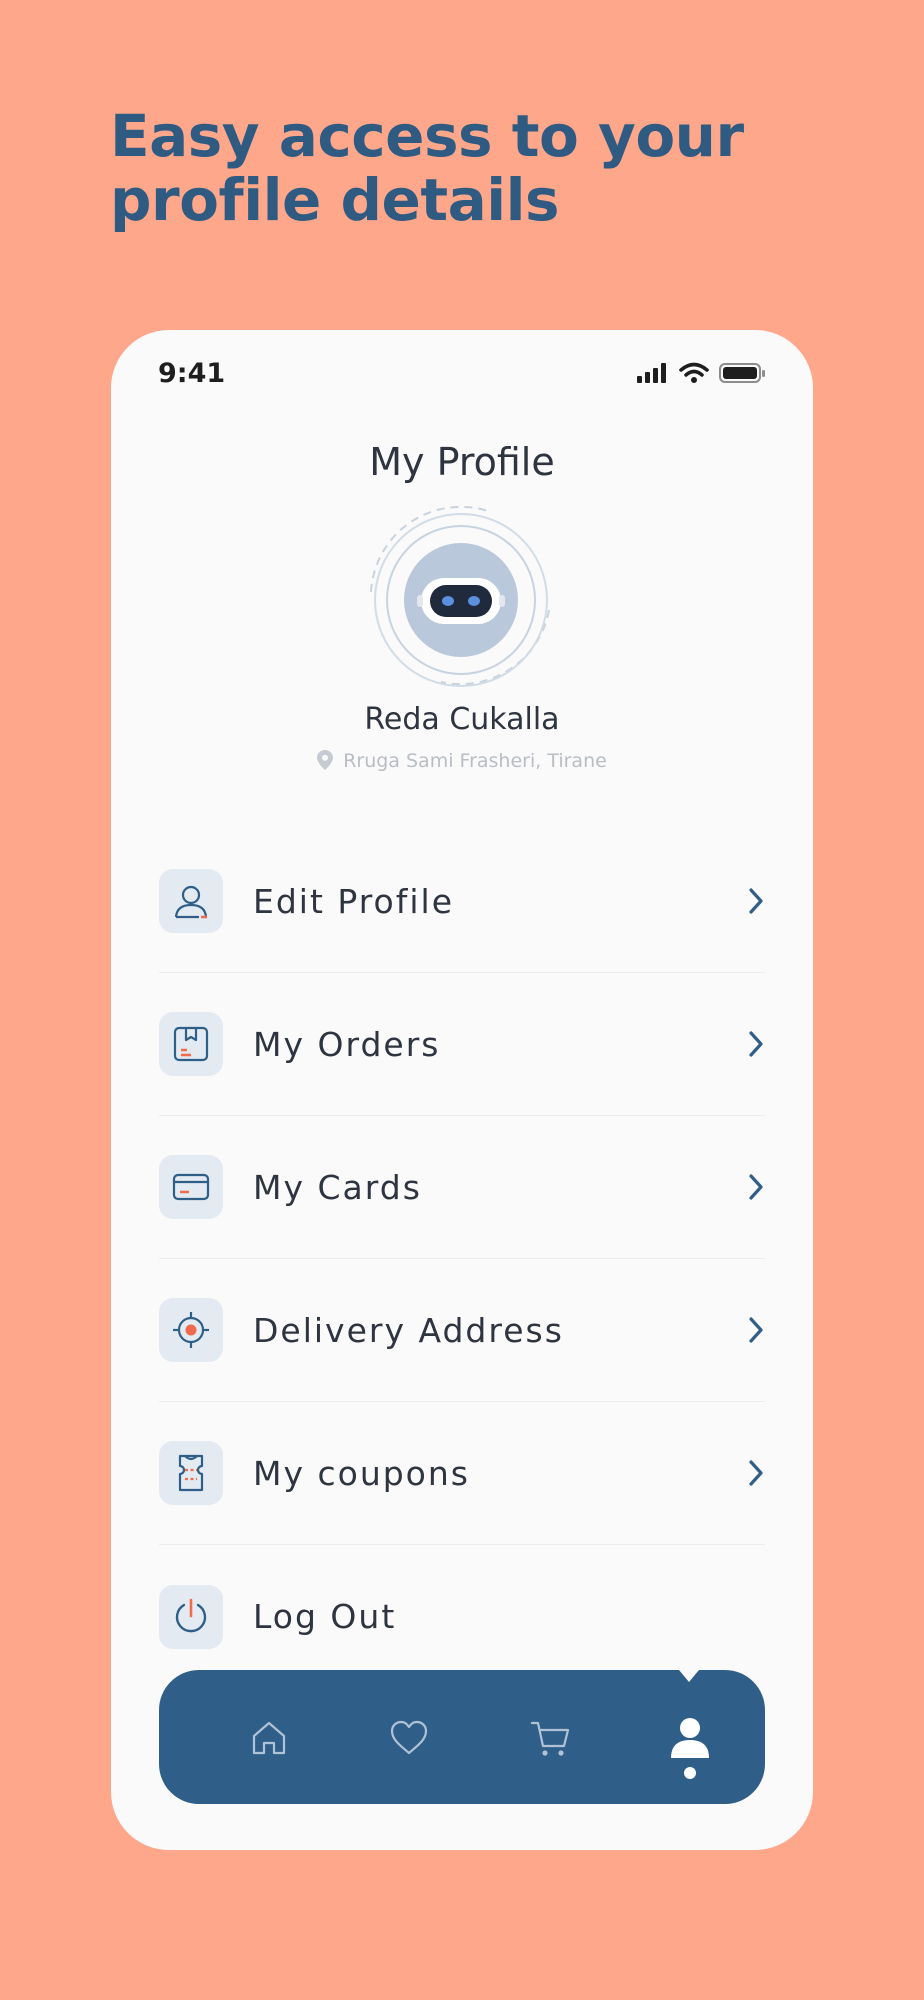 This screenshot has width=924, height=2000. What do you see at coordinates (462, 1731) in the screenshot?
I see `bottom-nav` at bounding box center [462, 1731].